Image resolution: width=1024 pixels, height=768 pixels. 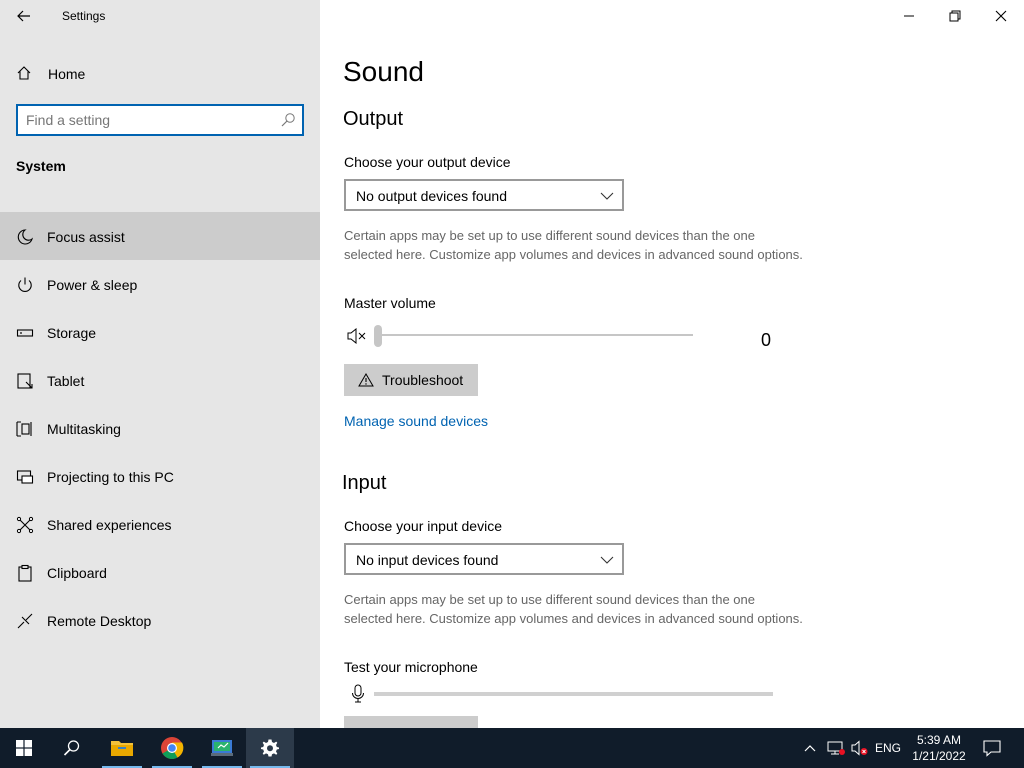 I want to click on minimize-icon, so click(x=909, y=16).